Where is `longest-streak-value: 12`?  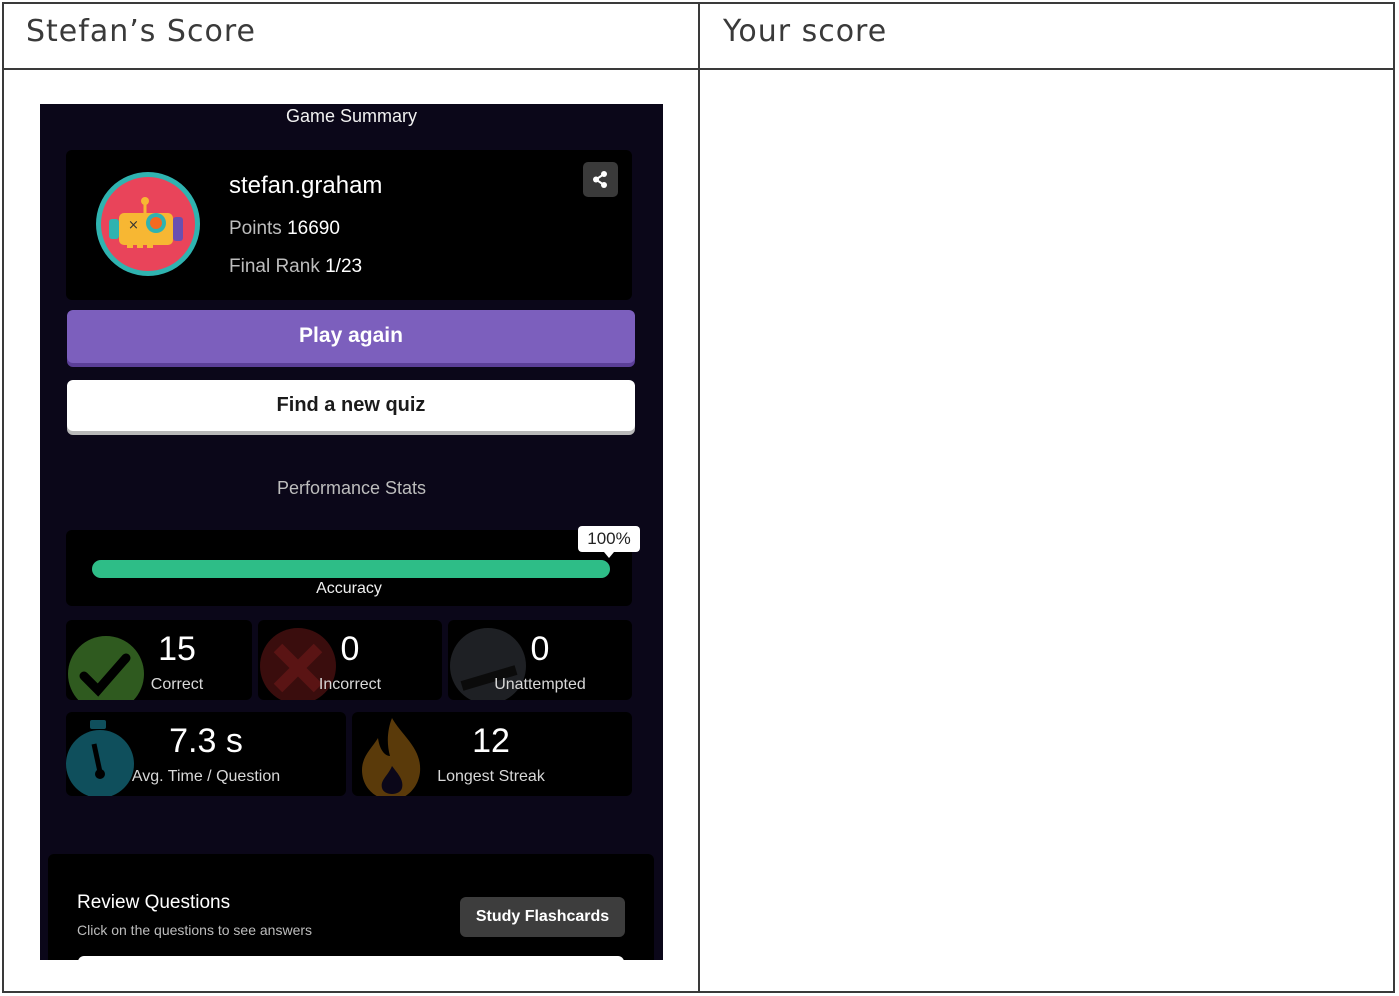
longest-streak-value: 12 is located at coordinates (491, 741).